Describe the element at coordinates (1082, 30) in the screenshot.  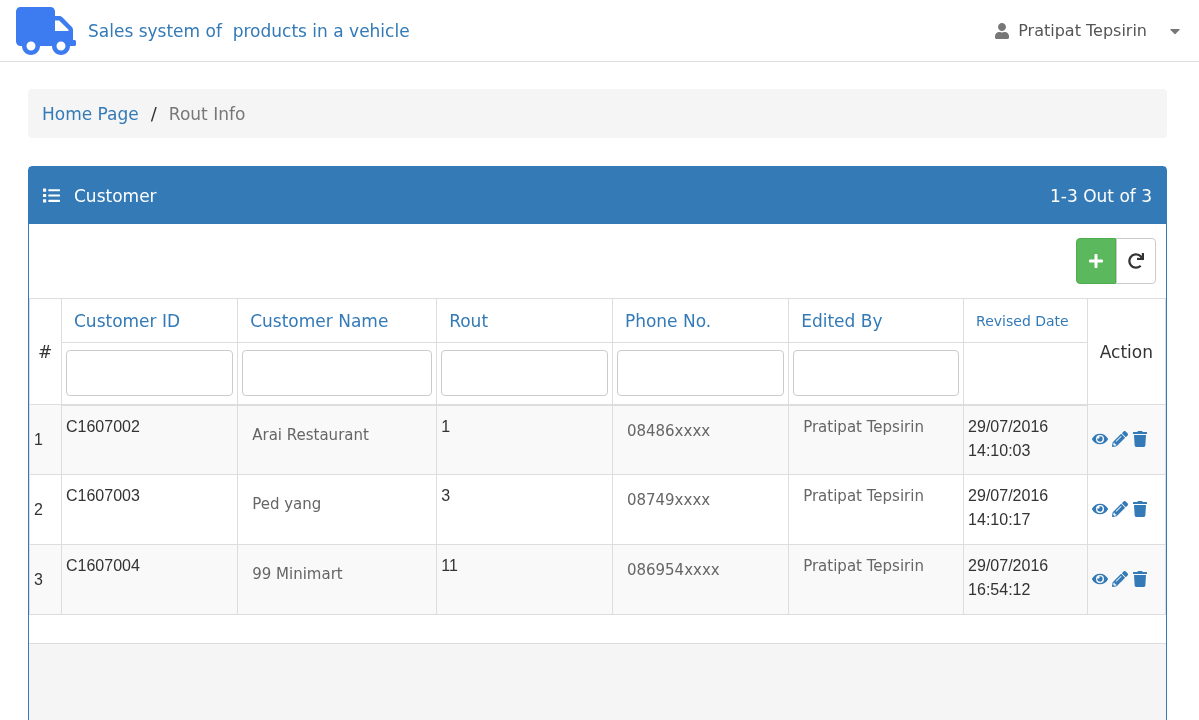
I see `user-name: Pratipat Tepsirin` at that location.